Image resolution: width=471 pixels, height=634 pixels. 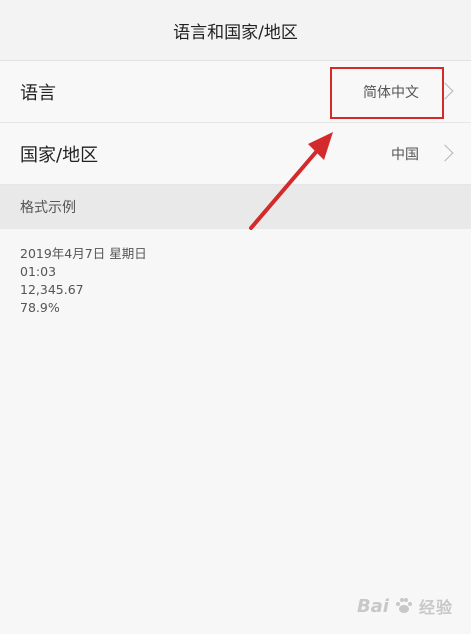 What do you see at coordinates (235, 207) in the screenshot?
I see `format-example-section-header: 格式示例` at bounding box center [235, 207].